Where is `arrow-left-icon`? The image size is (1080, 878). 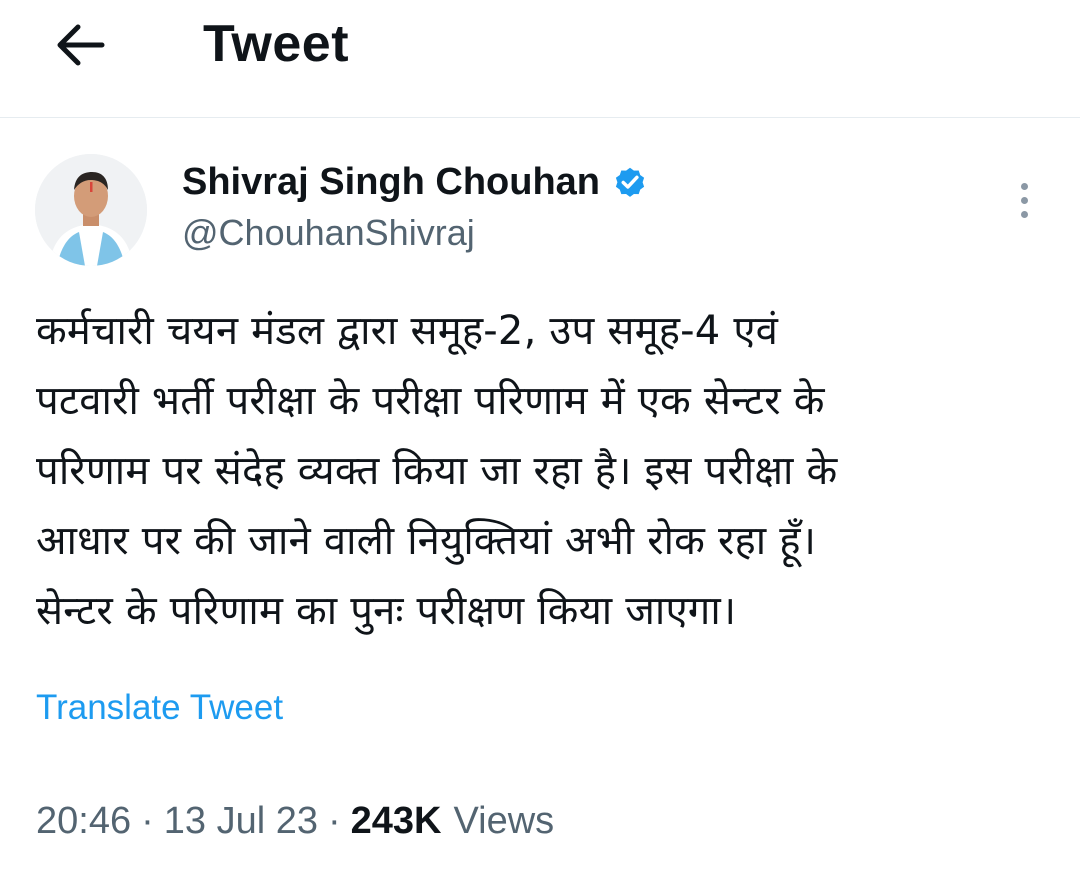
arrow-left-icon is located at coordinates (81, 45).